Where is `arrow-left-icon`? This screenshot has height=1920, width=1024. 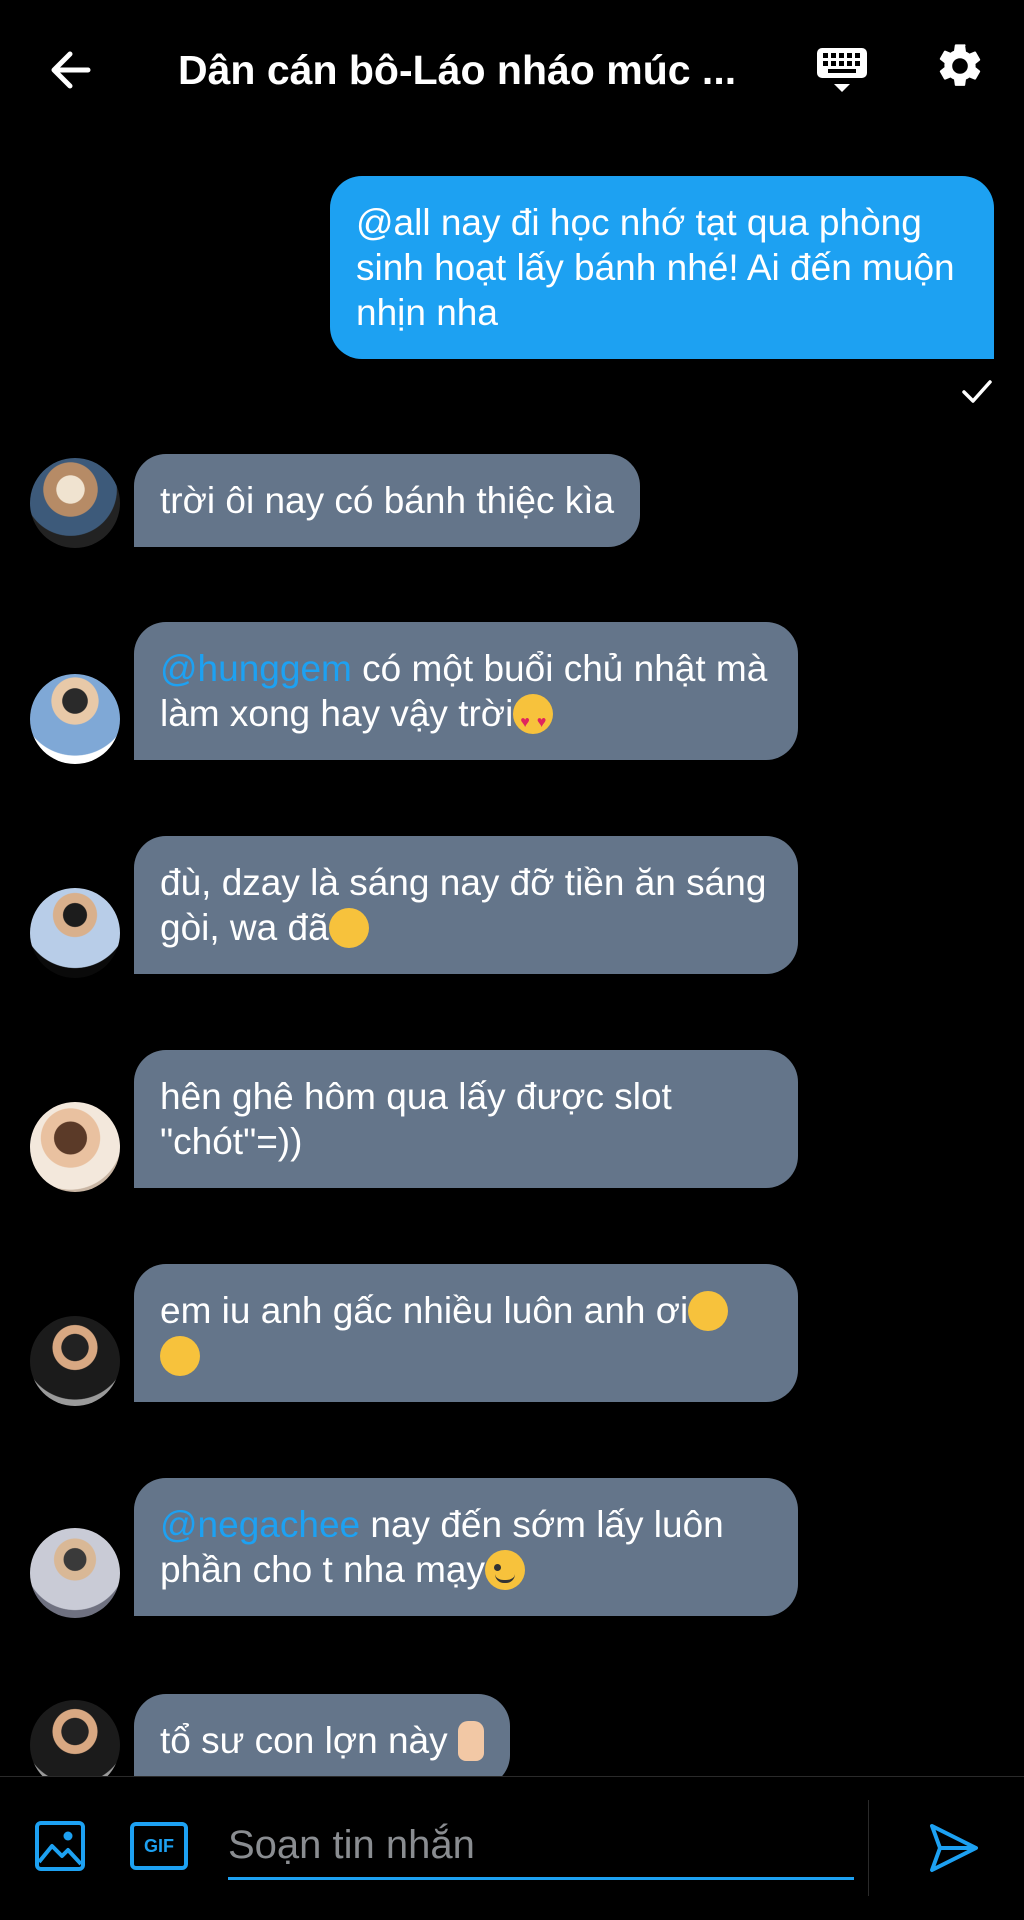
arrow-left-icon is located at coordinates (71, 70).